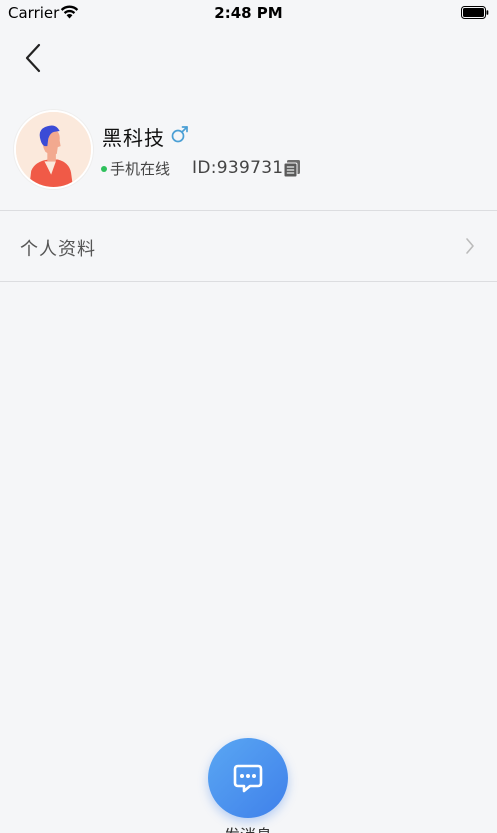 The image size is (497, 833). Describe the element at coordinates (238, 168) in the screenshot. I see `user-id: ID:939731` at that location.